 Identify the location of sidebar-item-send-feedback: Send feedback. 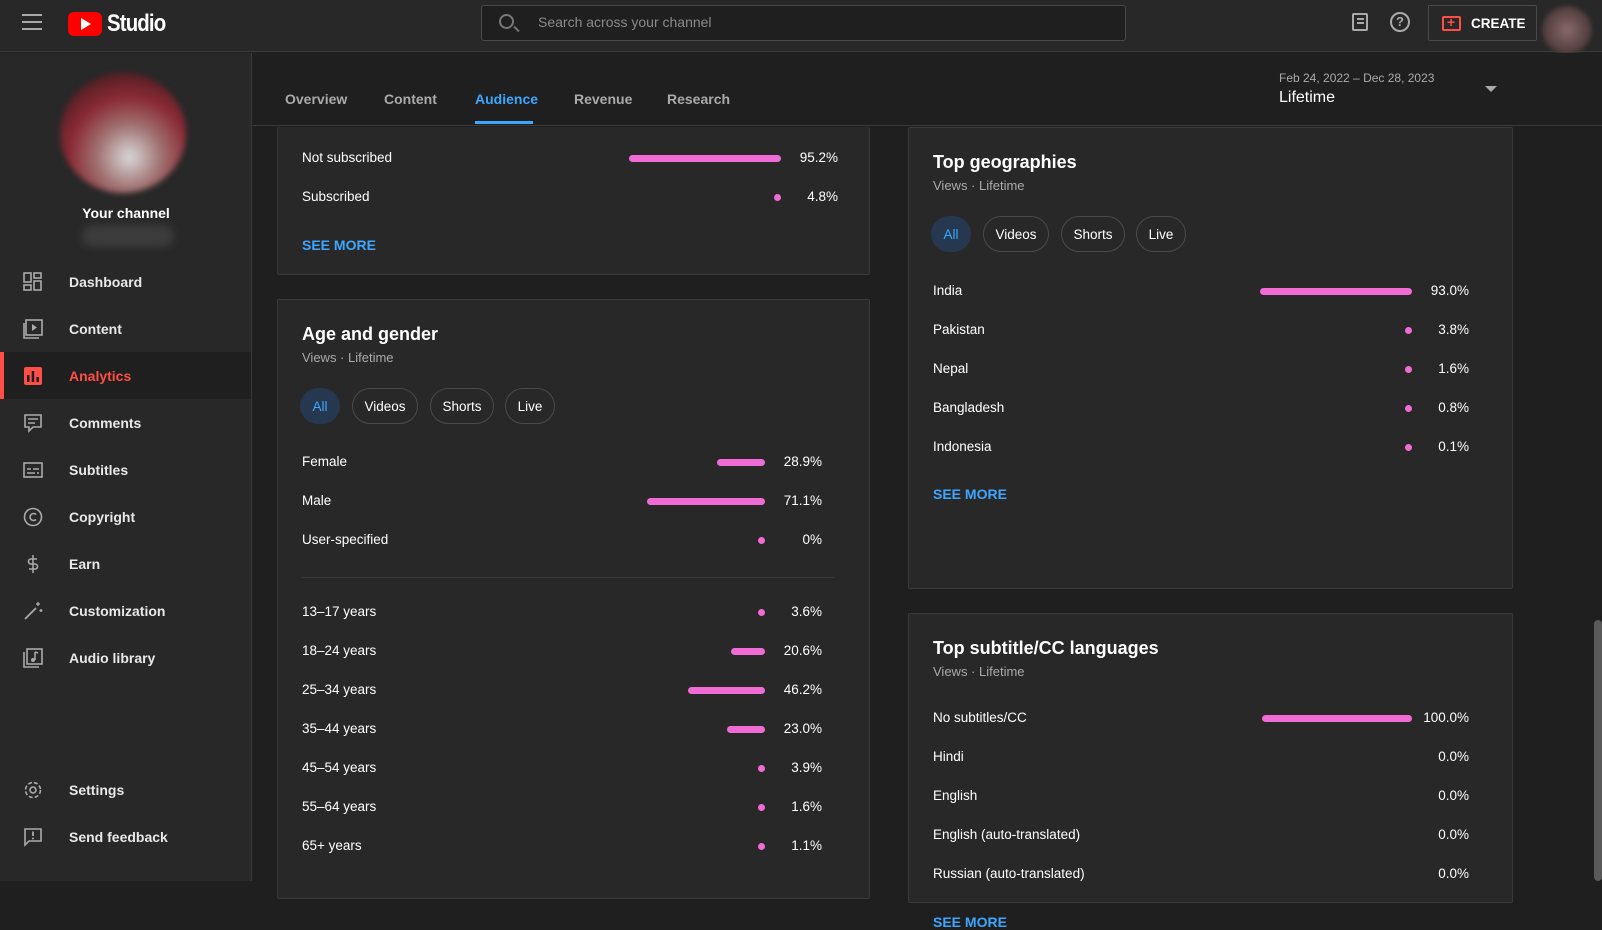
(125, 836).